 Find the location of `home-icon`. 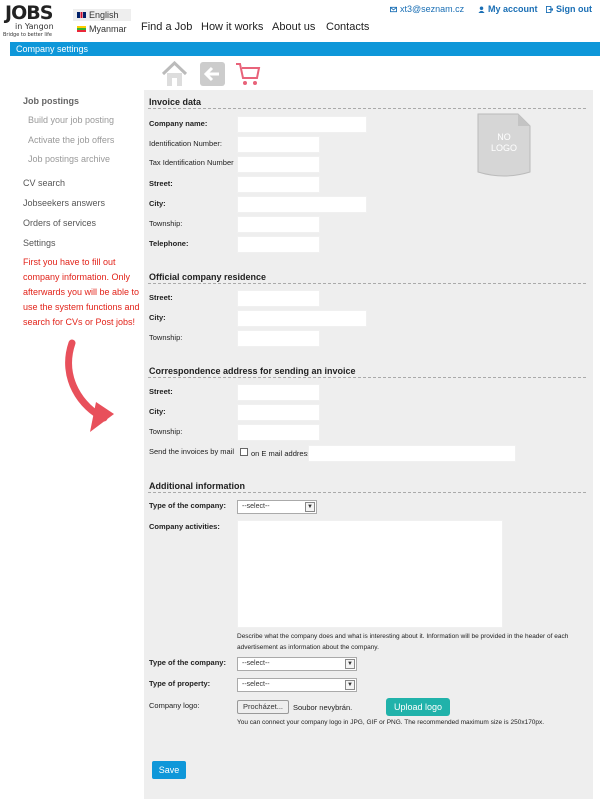

home-icon is located at coordinates (174, 74).